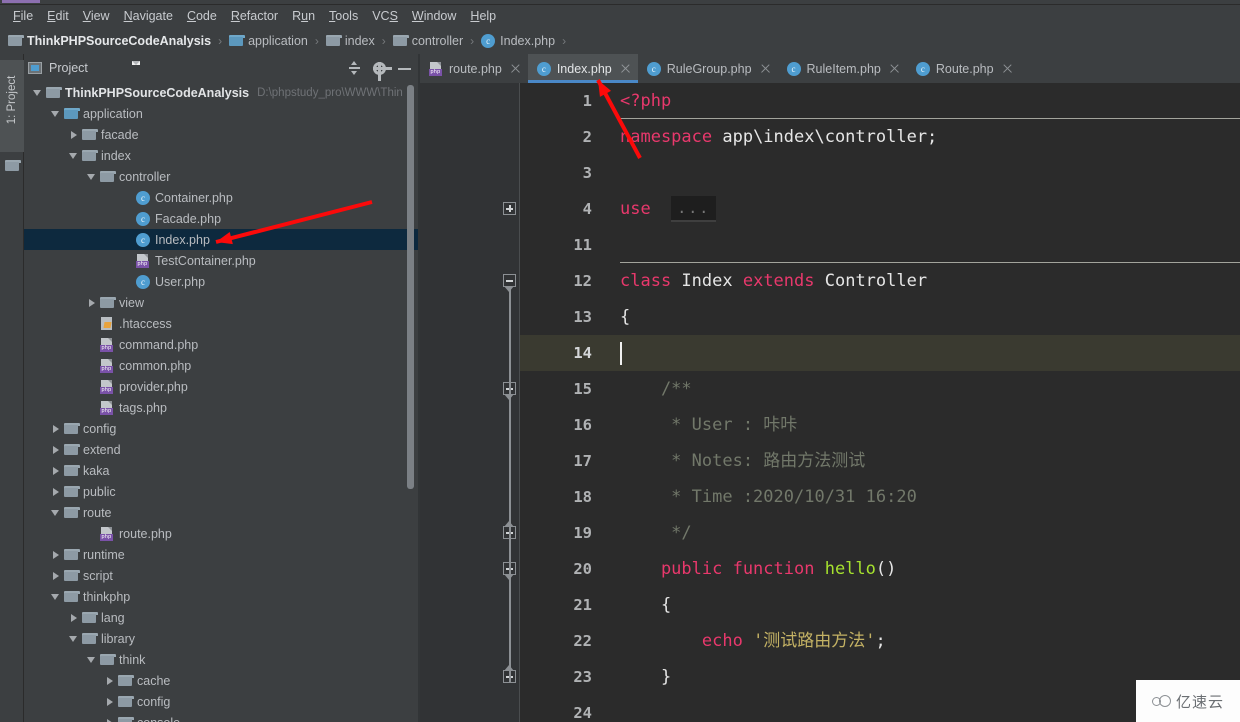 The image size is (1240, 722). I want to click on code-folding-gutter, so click(510, 402).